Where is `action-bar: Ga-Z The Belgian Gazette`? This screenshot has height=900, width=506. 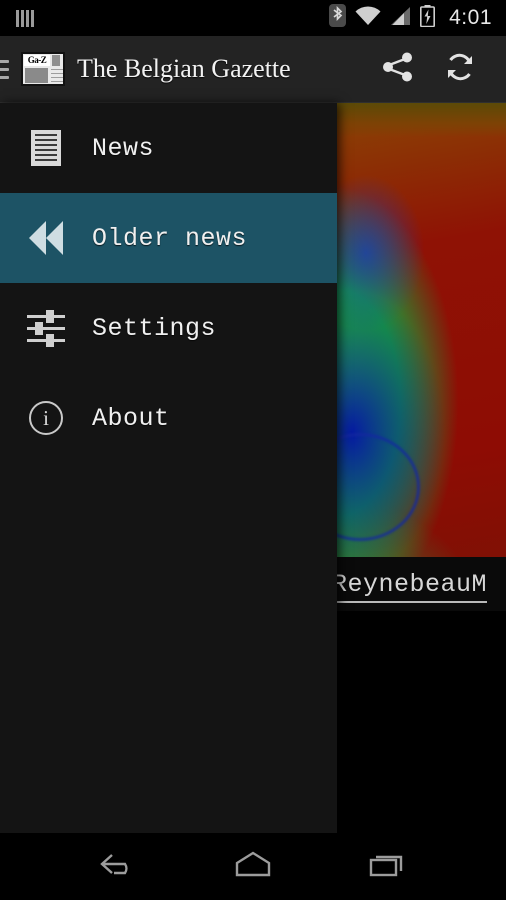
action-bar: Ga-Z The Belgian Gazette is located at coordinates (253, 69).